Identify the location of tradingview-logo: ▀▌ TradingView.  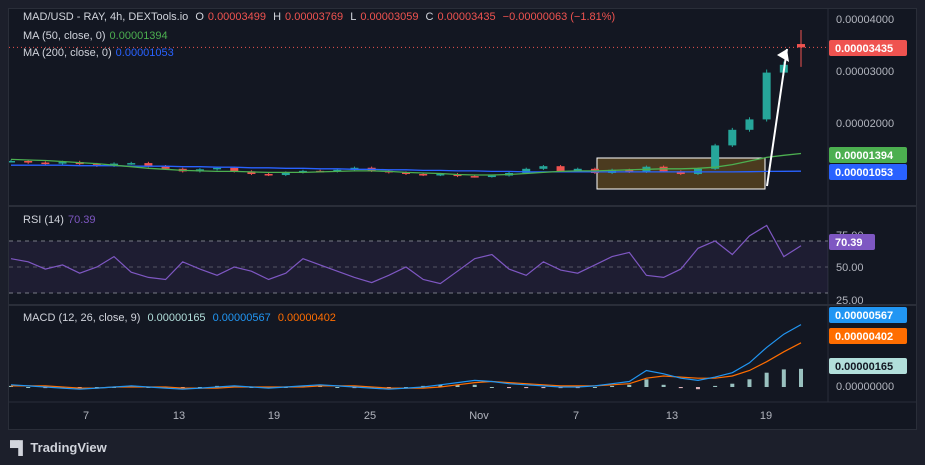
(58, 447).